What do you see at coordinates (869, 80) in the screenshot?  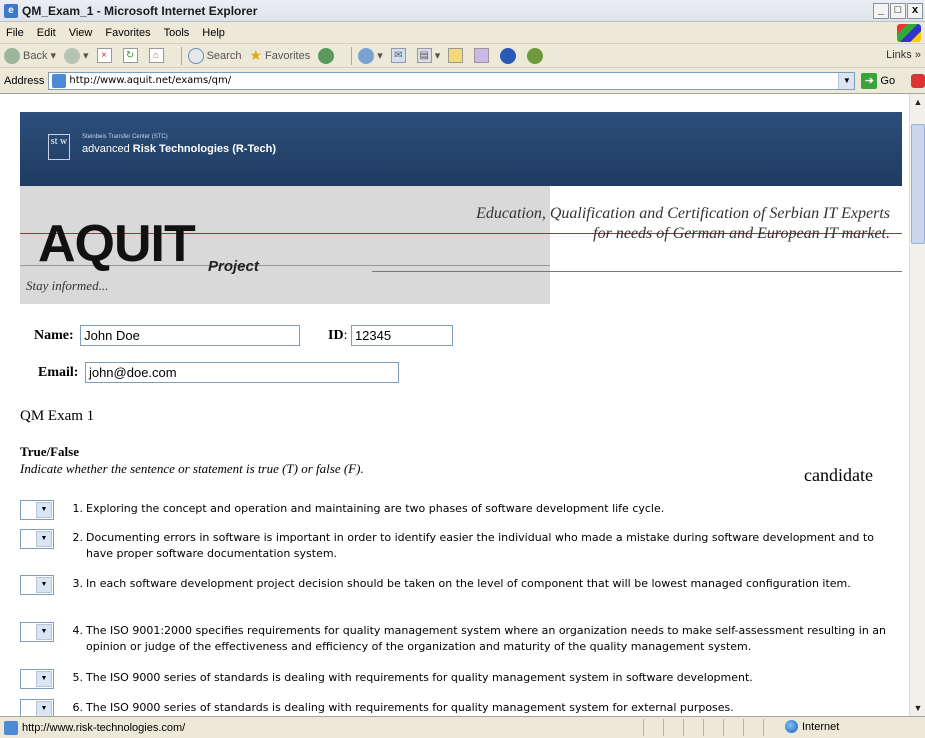 I see `go-arrow-icon: ➔` at bounding box center [869, 80].